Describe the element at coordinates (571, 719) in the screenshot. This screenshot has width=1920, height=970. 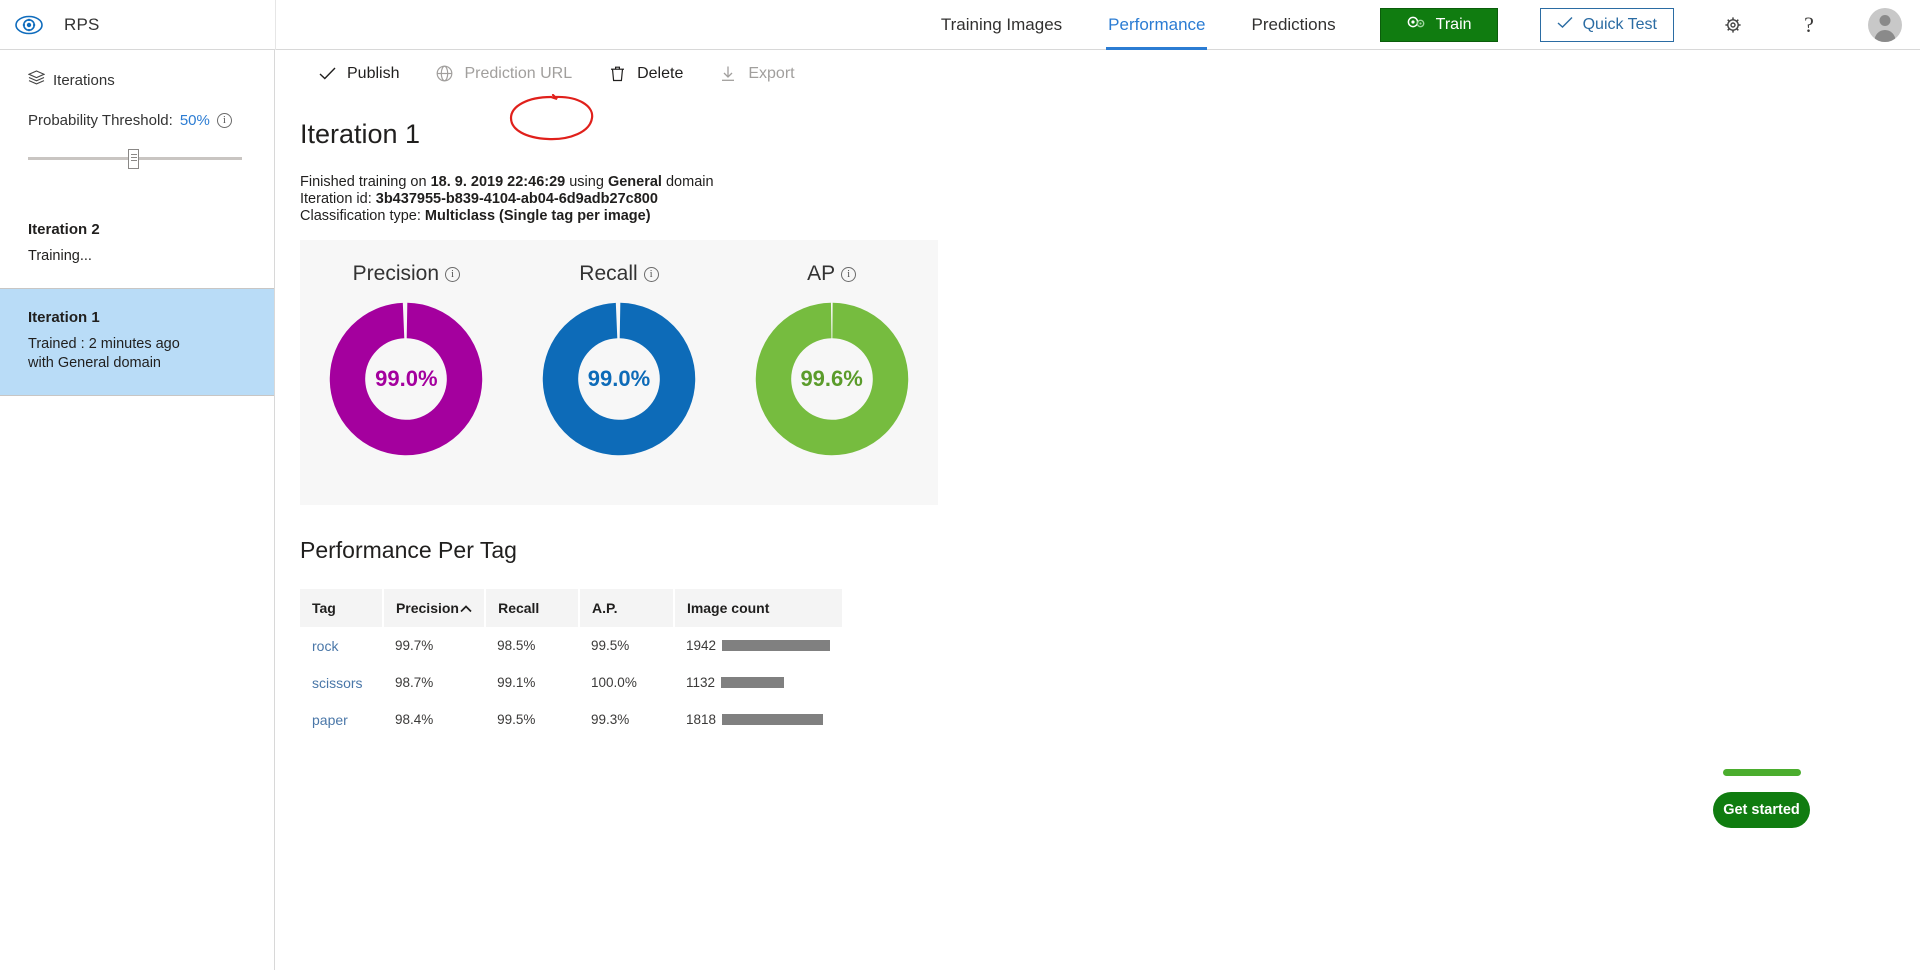
I see `table-row: paper 98.4% 99.5% 99.3% 1818` at that location.